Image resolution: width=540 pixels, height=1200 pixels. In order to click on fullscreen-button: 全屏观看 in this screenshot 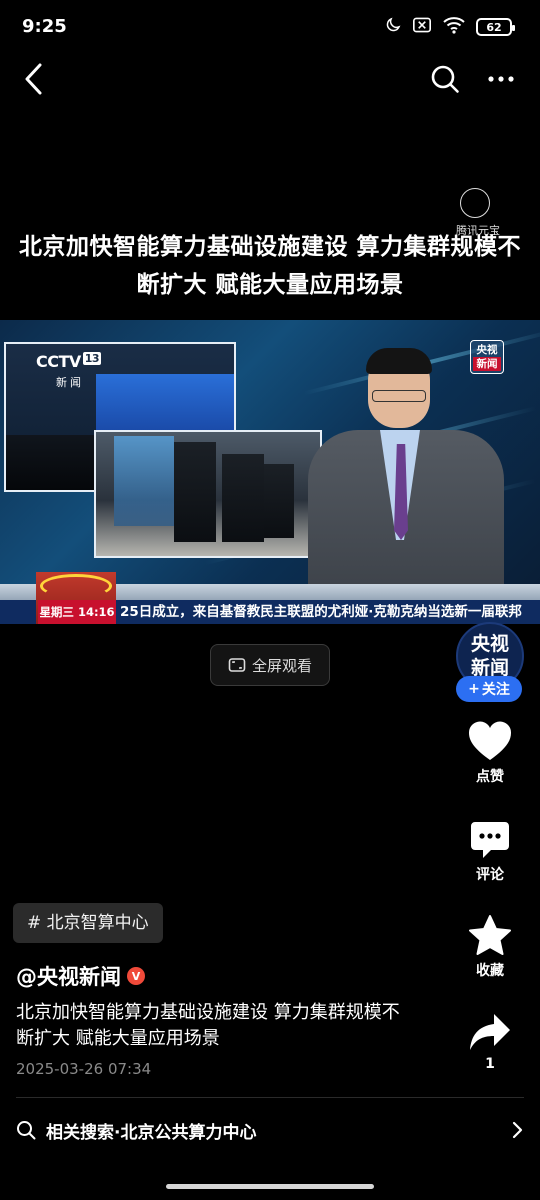, I will do `click(270, 665)`.